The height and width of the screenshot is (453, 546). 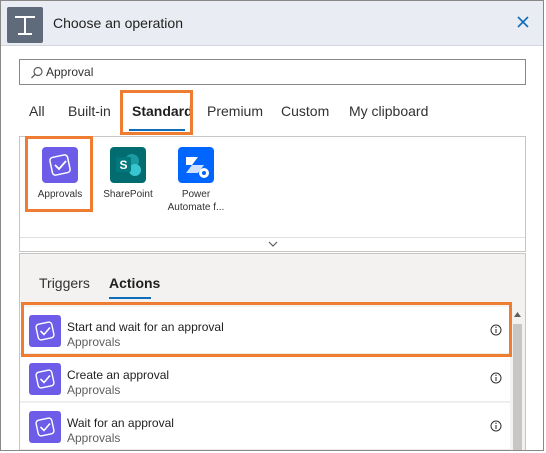 I want to click on tab-triggers: Triggers, so click(x=64, y=283).